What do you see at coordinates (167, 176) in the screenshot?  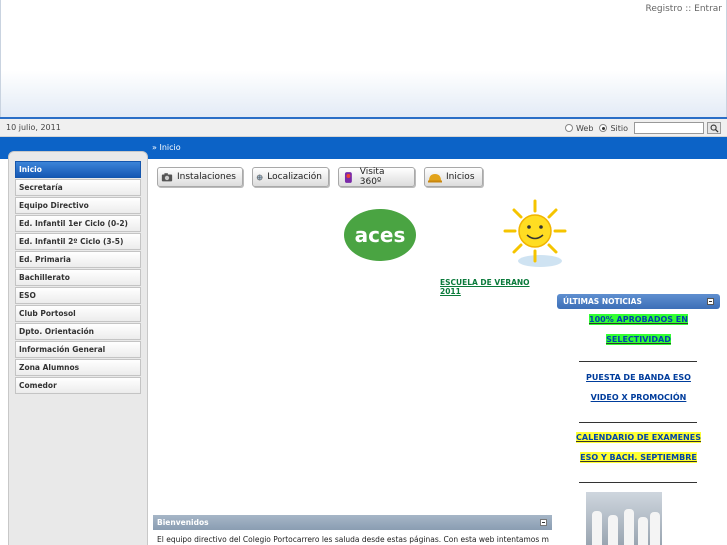 I see `camera-icon` at bounding box center [167, 176].